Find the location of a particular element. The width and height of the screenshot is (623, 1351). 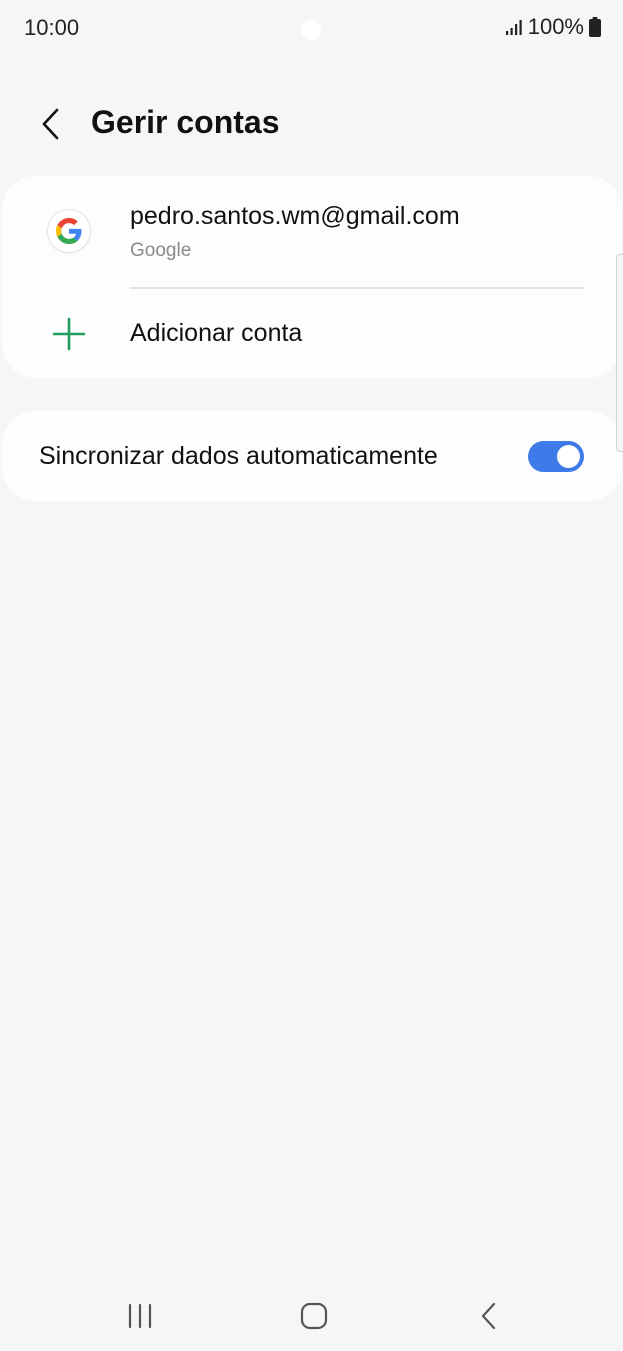

status-icons: 100% is located at coordinates (553, 27).